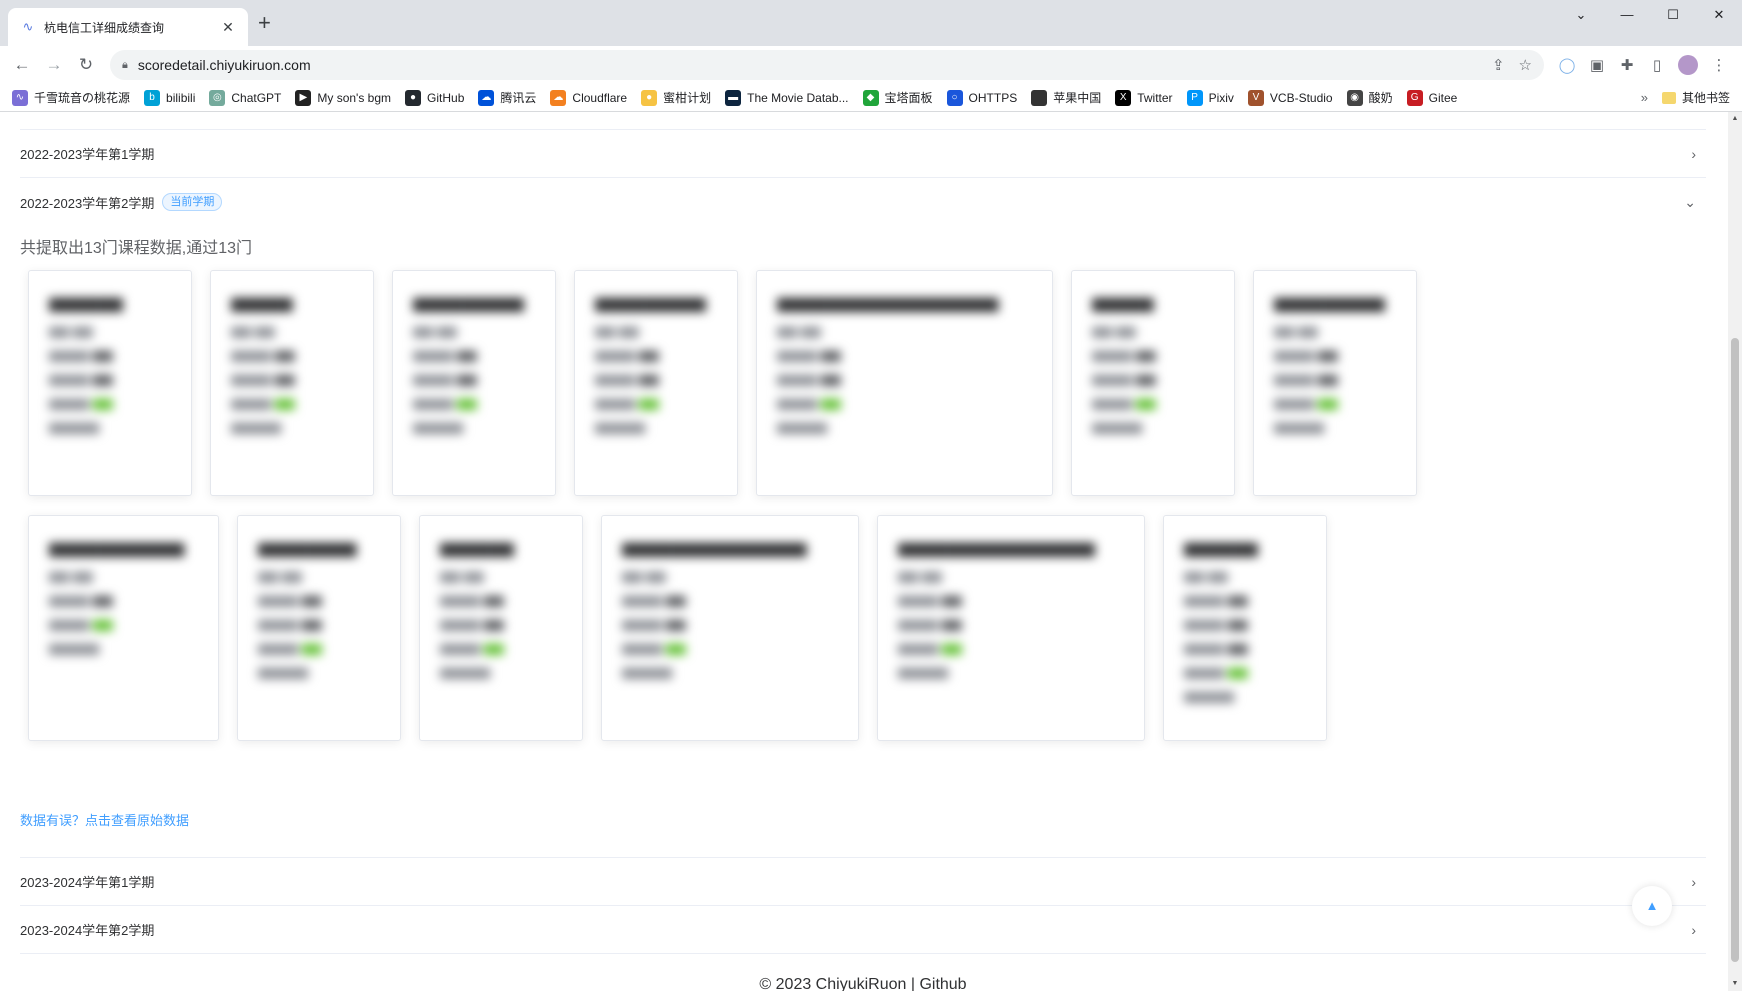 This screenshot has height=997, width=1742. Describe the element at coordinates (1581, 16) in the screenshot. I see `tab-search-button: ⌄` at that location.